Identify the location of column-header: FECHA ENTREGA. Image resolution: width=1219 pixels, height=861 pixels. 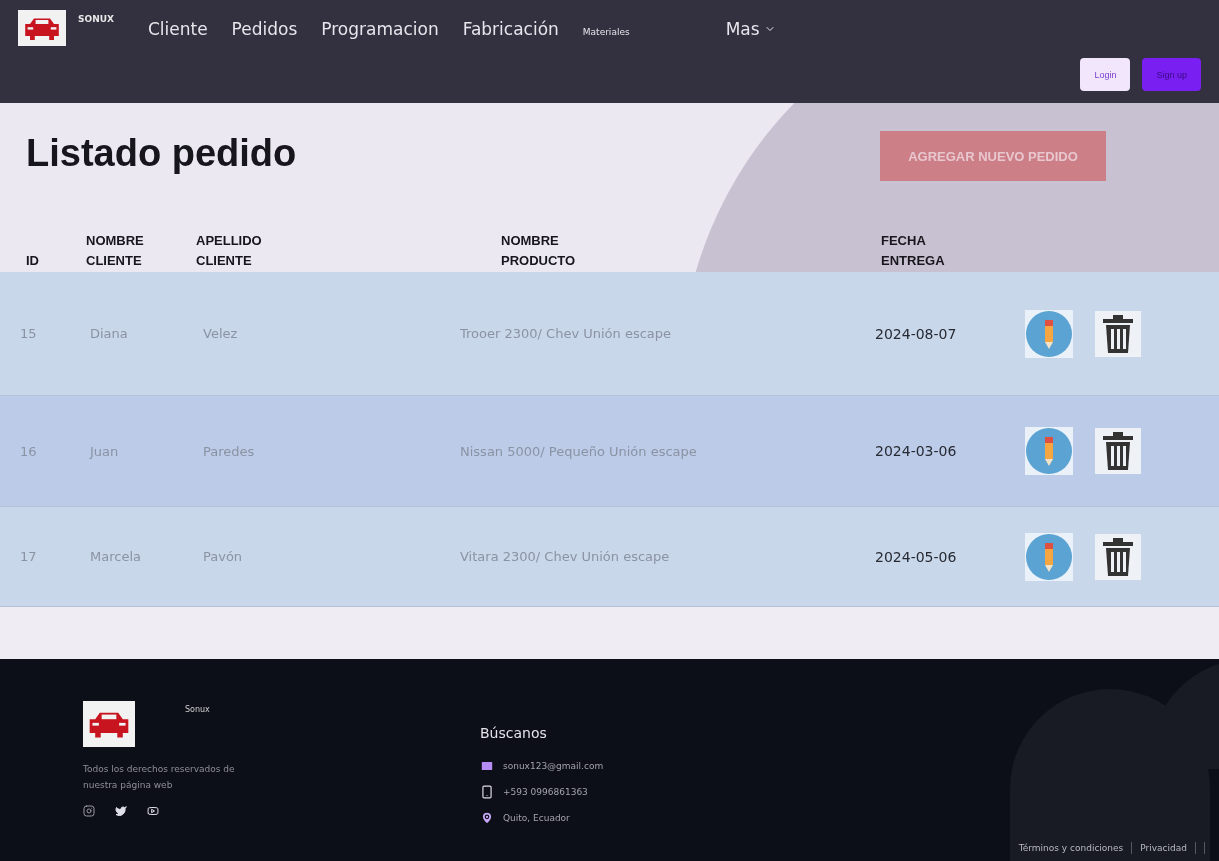
(913, 251).